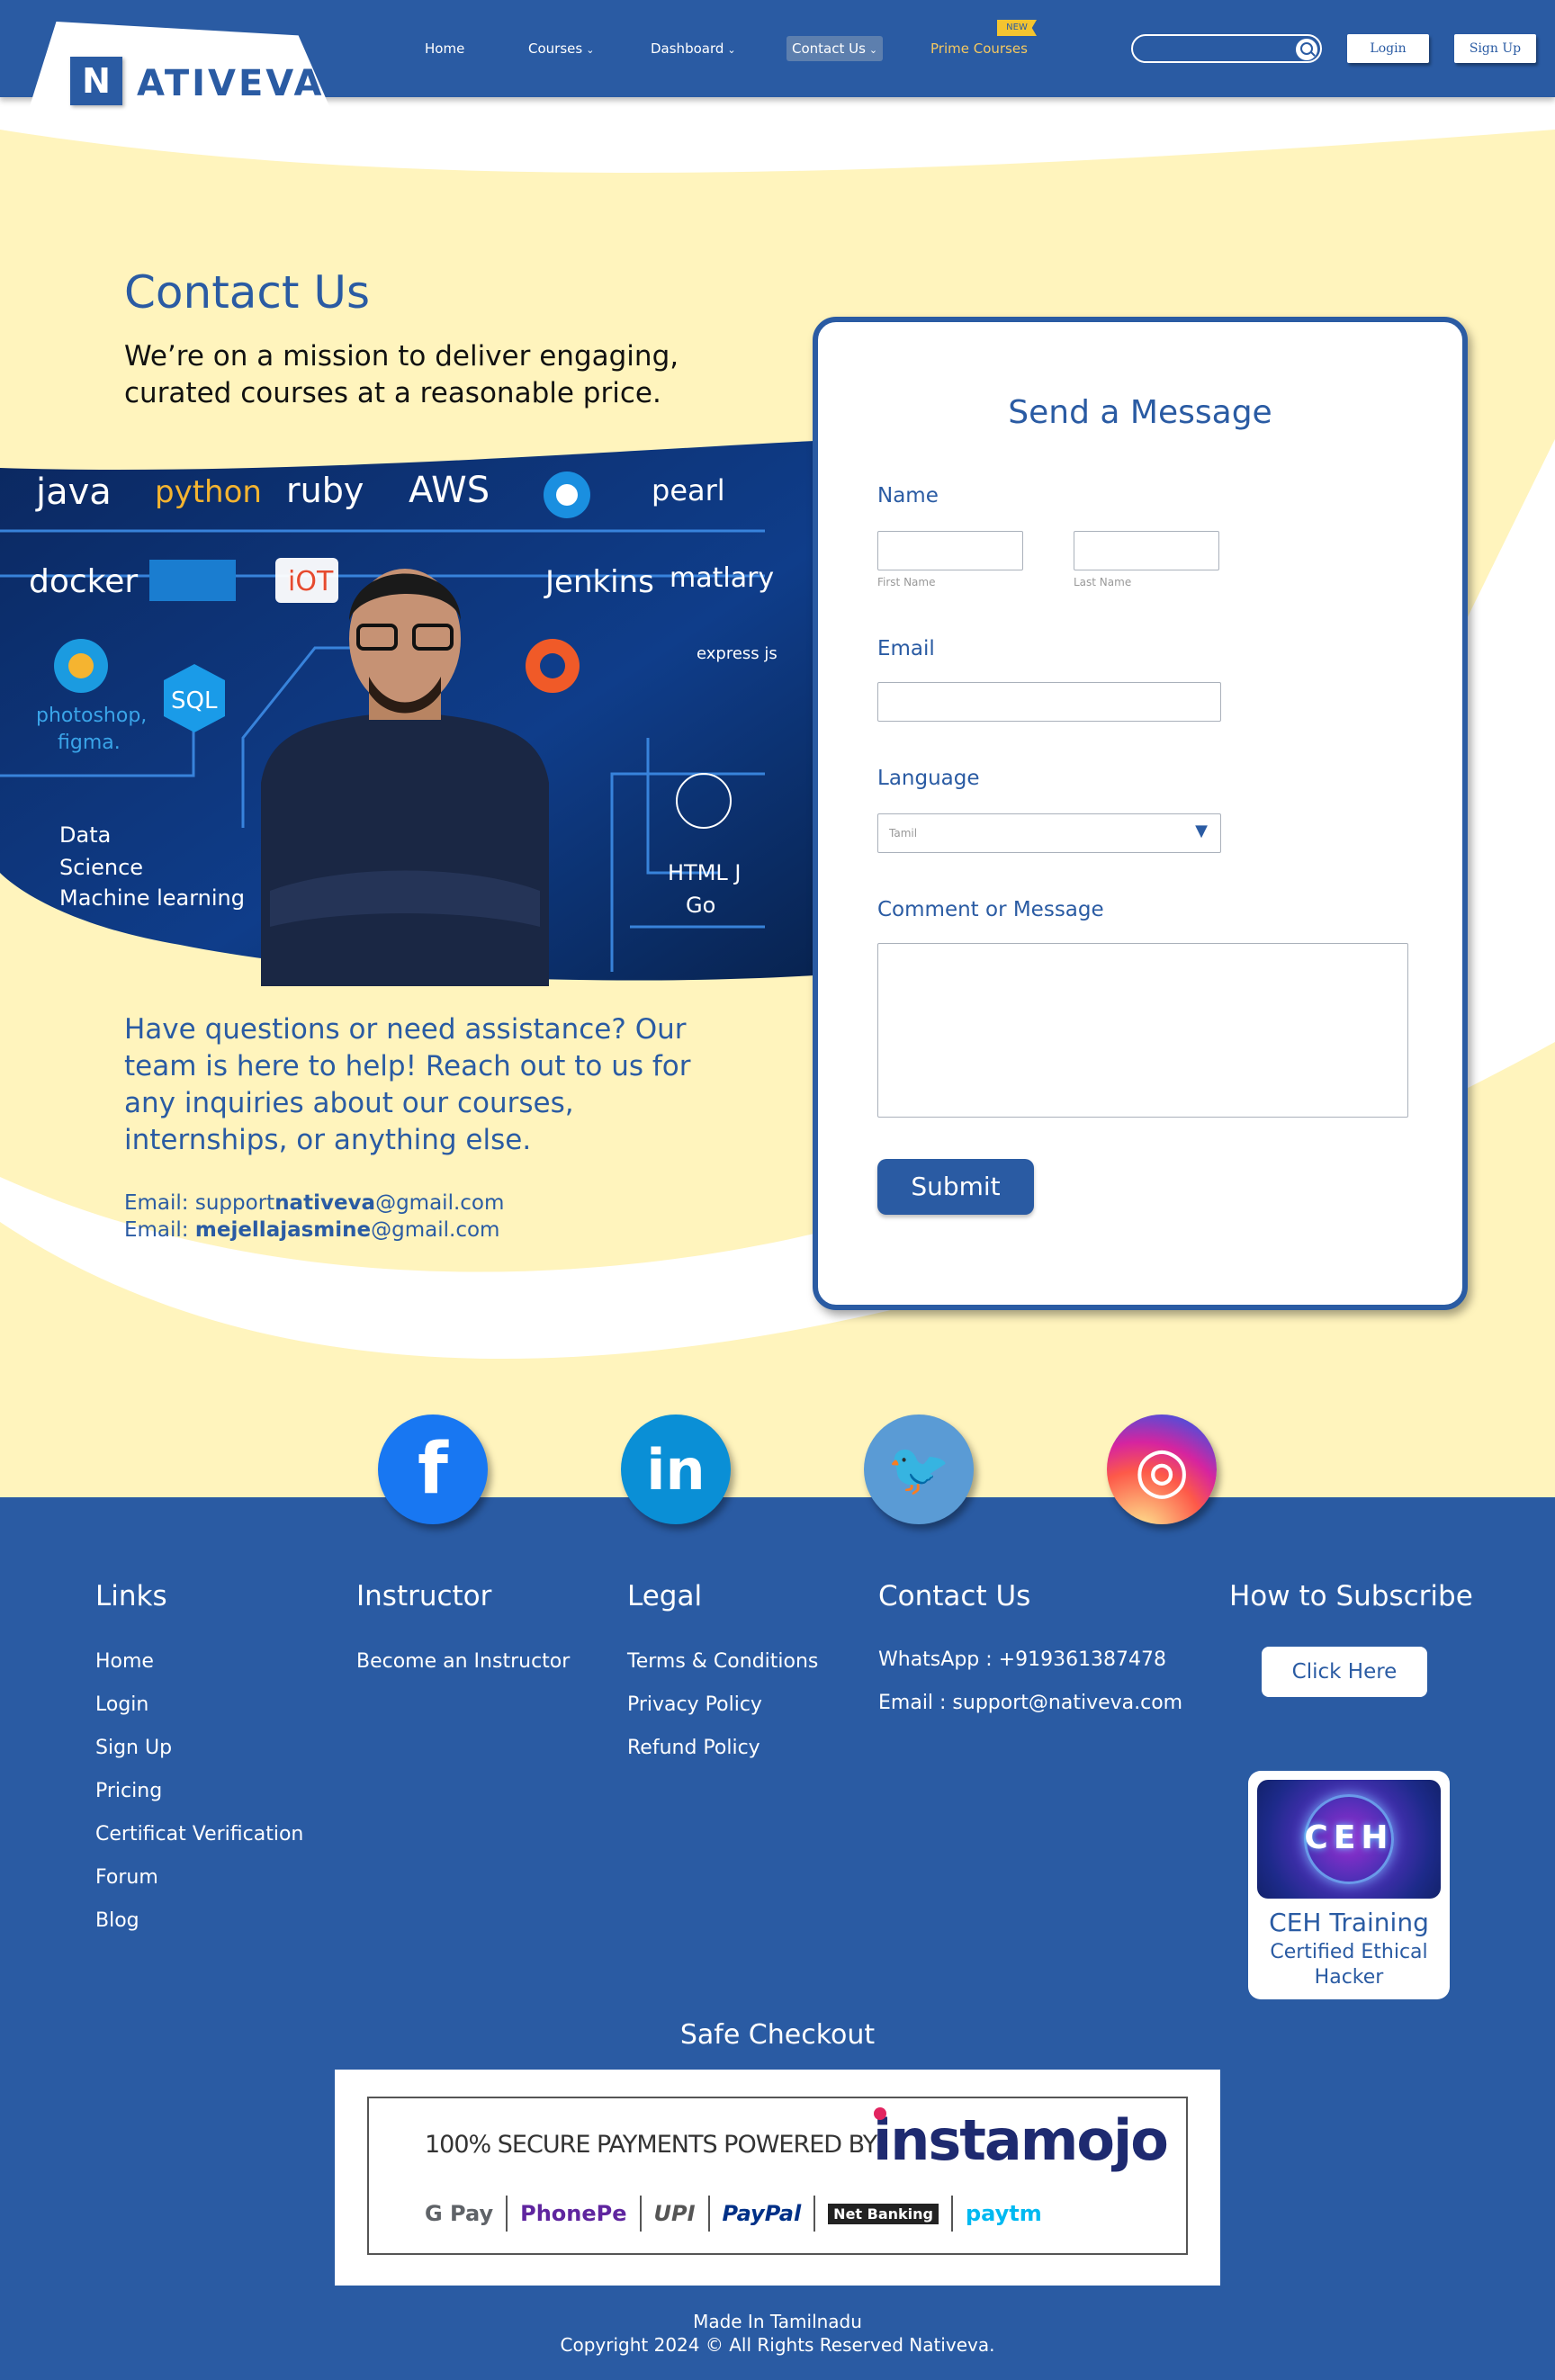 Image resolution: width=1555 pixels, height=2380 pixels. What do you see at coordinates (96, 81) in the screenshot?
I see `logo-icon: N` at bounding box center [96, 81].